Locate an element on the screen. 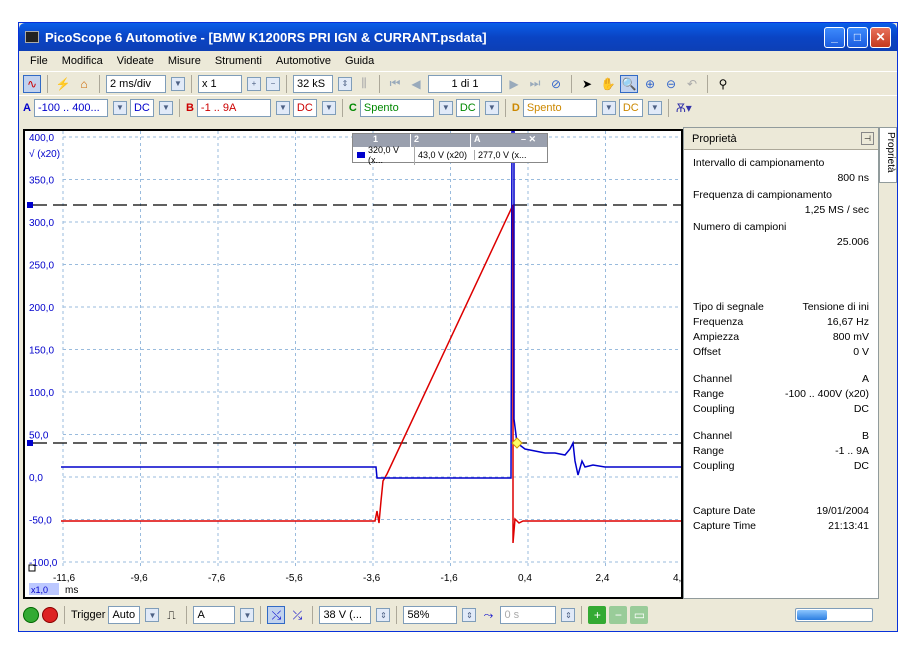 The image size is (921, 645). trigger-delay-icon: ⤳ is located at coordinates (488, 615).